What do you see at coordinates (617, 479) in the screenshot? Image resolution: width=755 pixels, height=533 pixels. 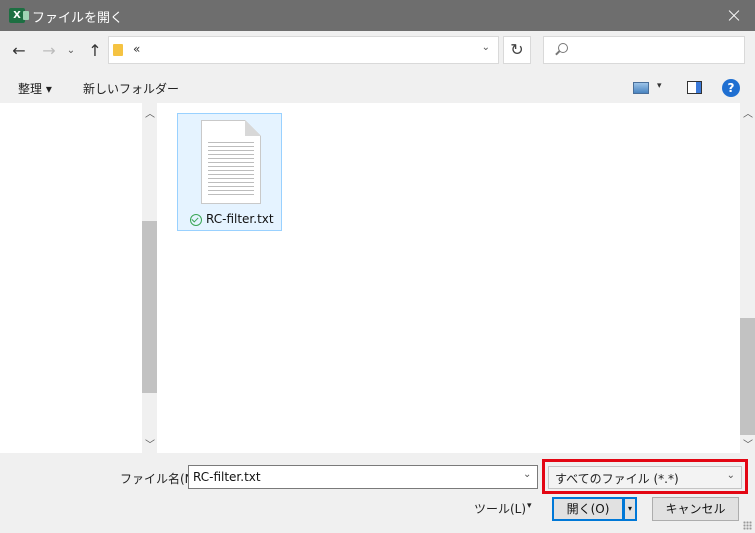 I see `file-type-value: すべてのファイル (*.*)` at bounding box center [617, 479].